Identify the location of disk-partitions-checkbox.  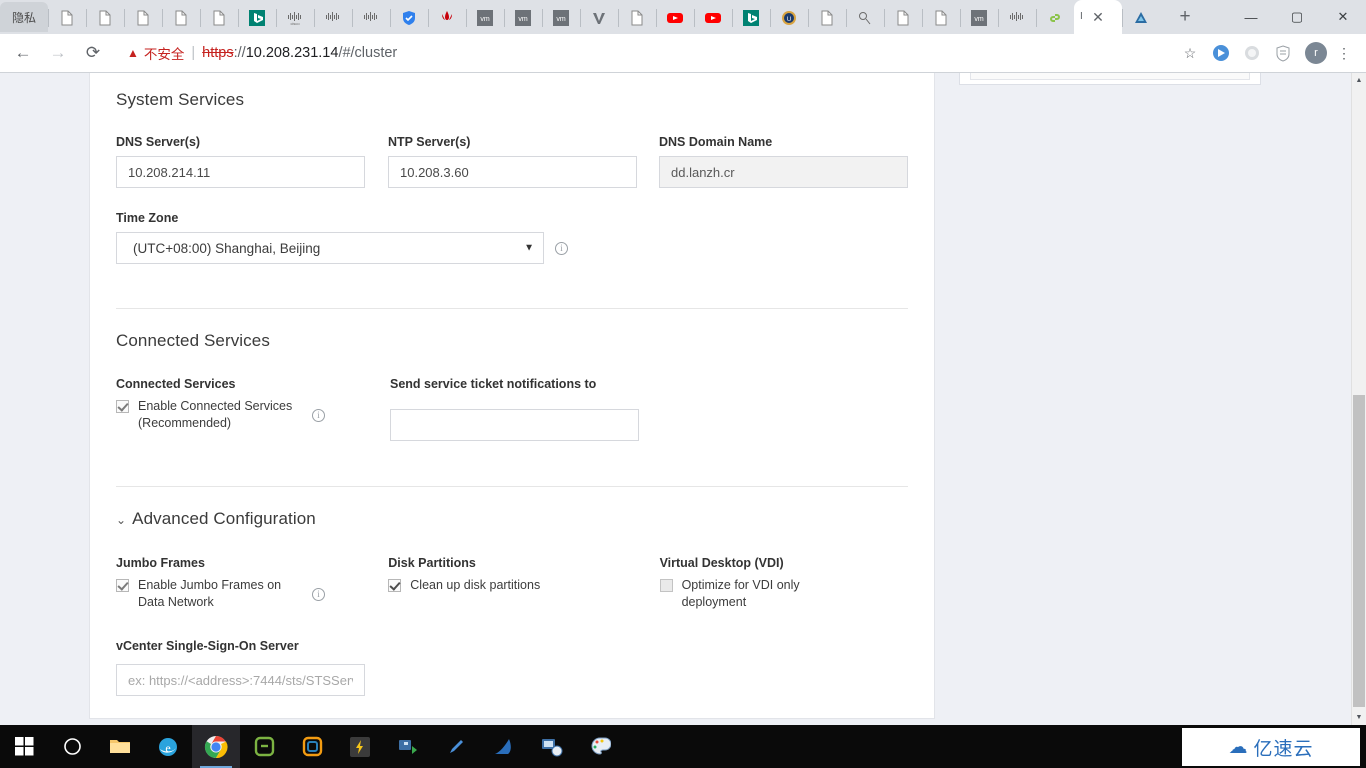
(395, 585).